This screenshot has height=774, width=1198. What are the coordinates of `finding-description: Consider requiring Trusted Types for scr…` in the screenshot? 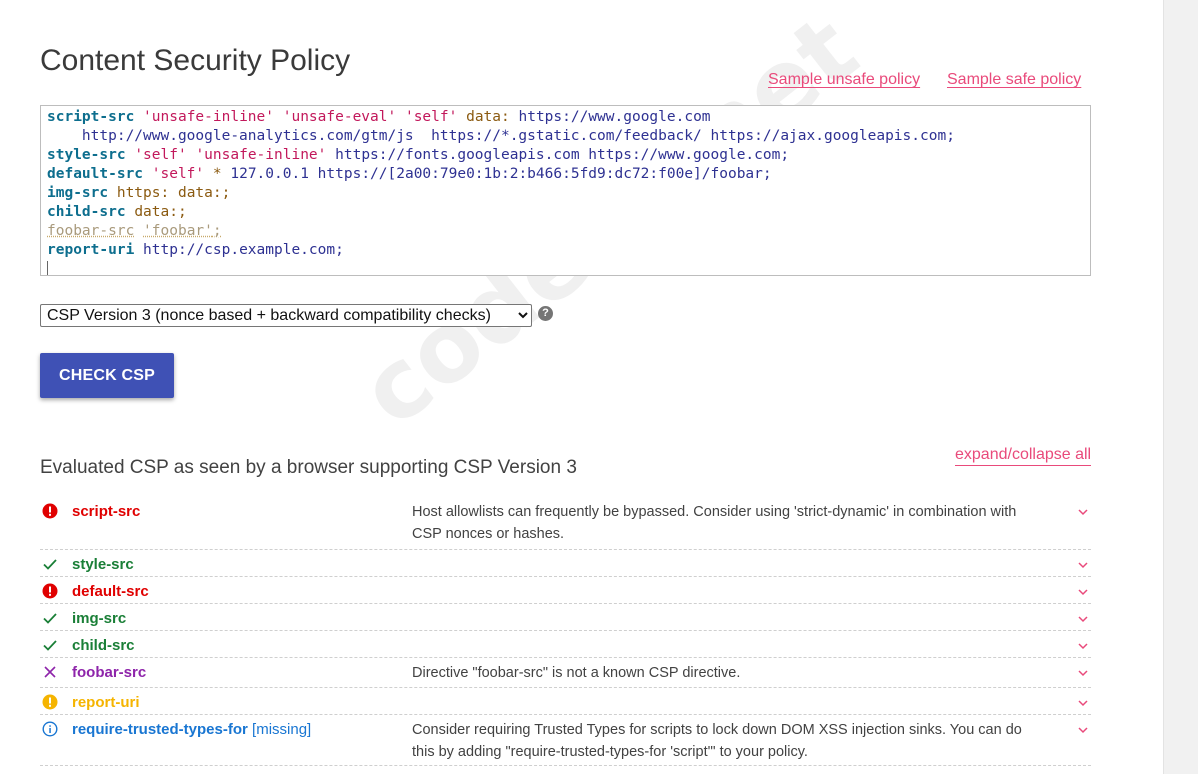 It's located at (717, 741).